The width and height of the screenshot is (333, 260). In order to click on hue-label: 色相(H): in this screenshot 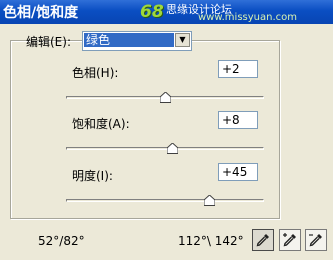, I will do `click(95, 73)`.